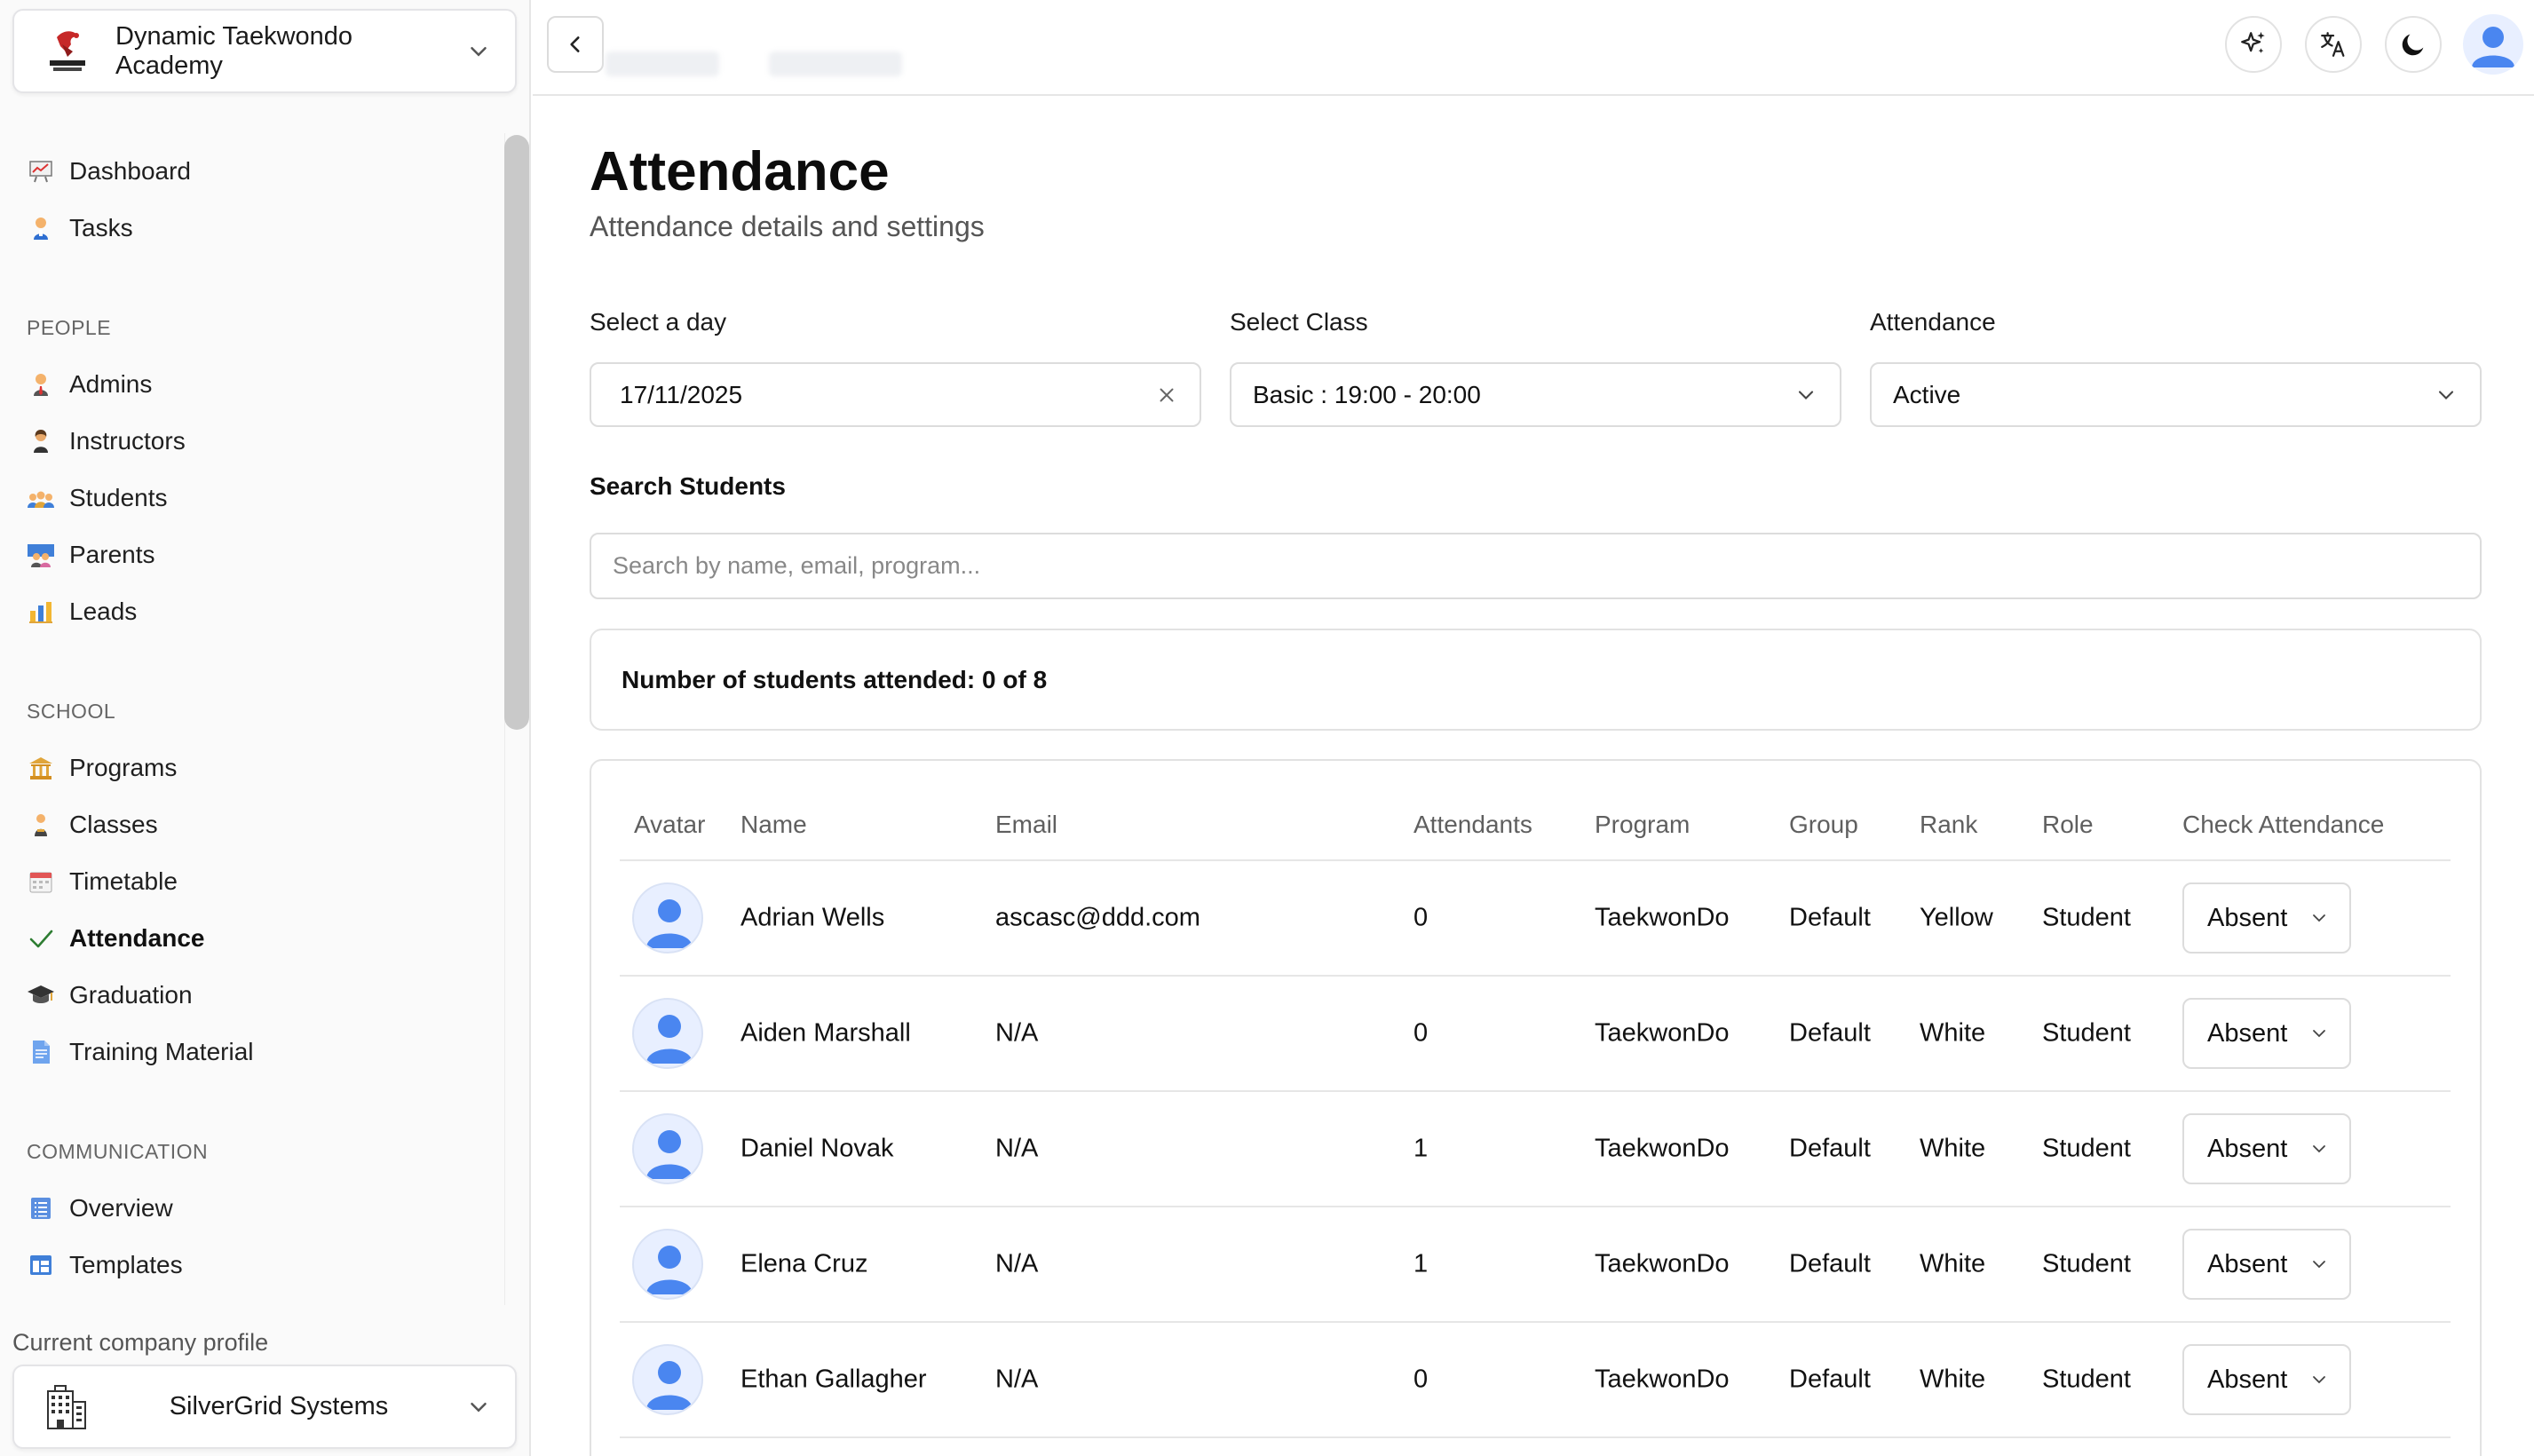 The height and width of the screenshot is (1456, 2534). I want to click on parents-icon, so click(41, 555).